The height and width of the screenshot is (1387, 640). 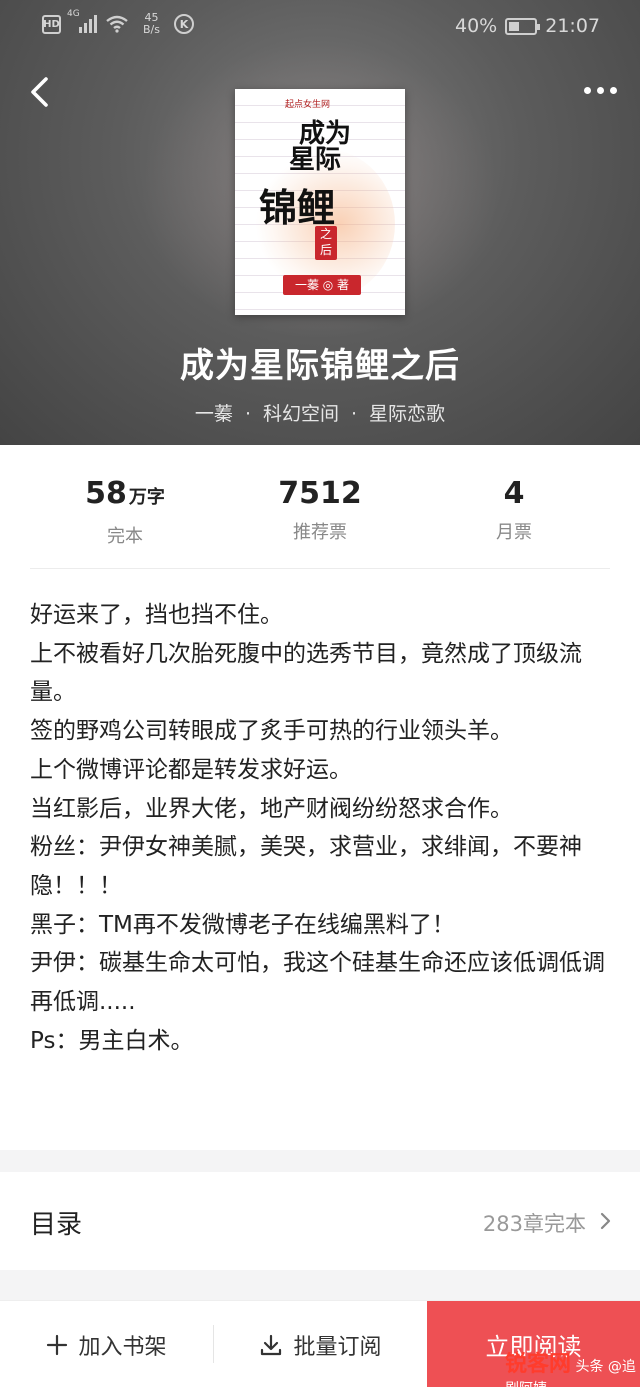 I want to click on stats-row: 58 万字 完本 7512 推荐票 4 月票, so click(x=320, y=511).